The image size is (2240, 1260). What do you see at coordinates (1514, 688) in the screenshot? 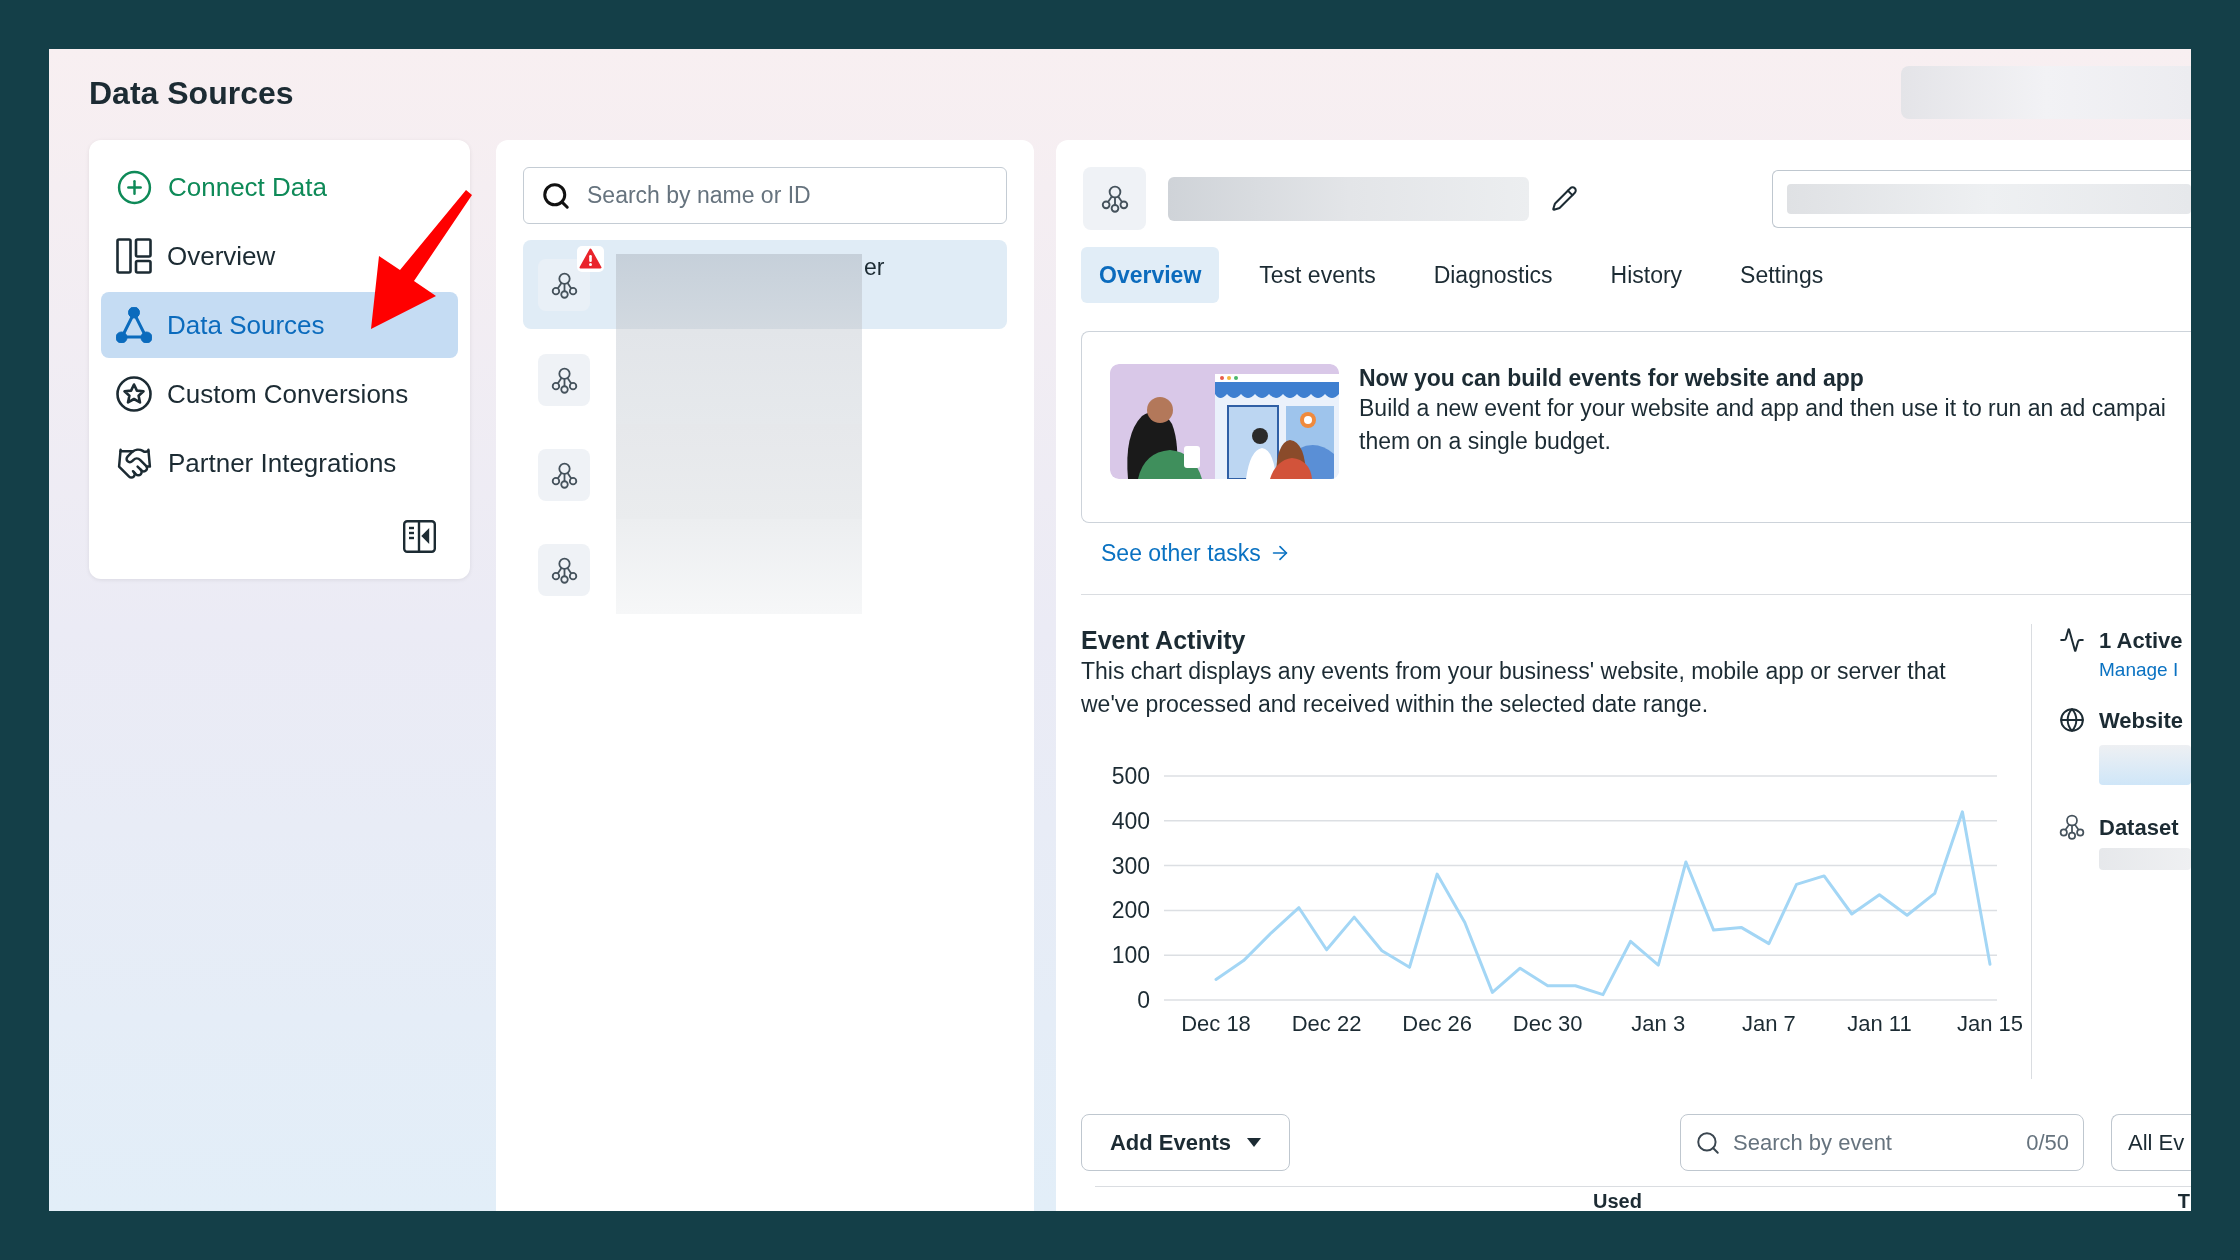
I see `section-description: This chart displays any events from your business' website, mobile app or server that we've processed and received within the selected date range.` at bounding box center [1514, 688].